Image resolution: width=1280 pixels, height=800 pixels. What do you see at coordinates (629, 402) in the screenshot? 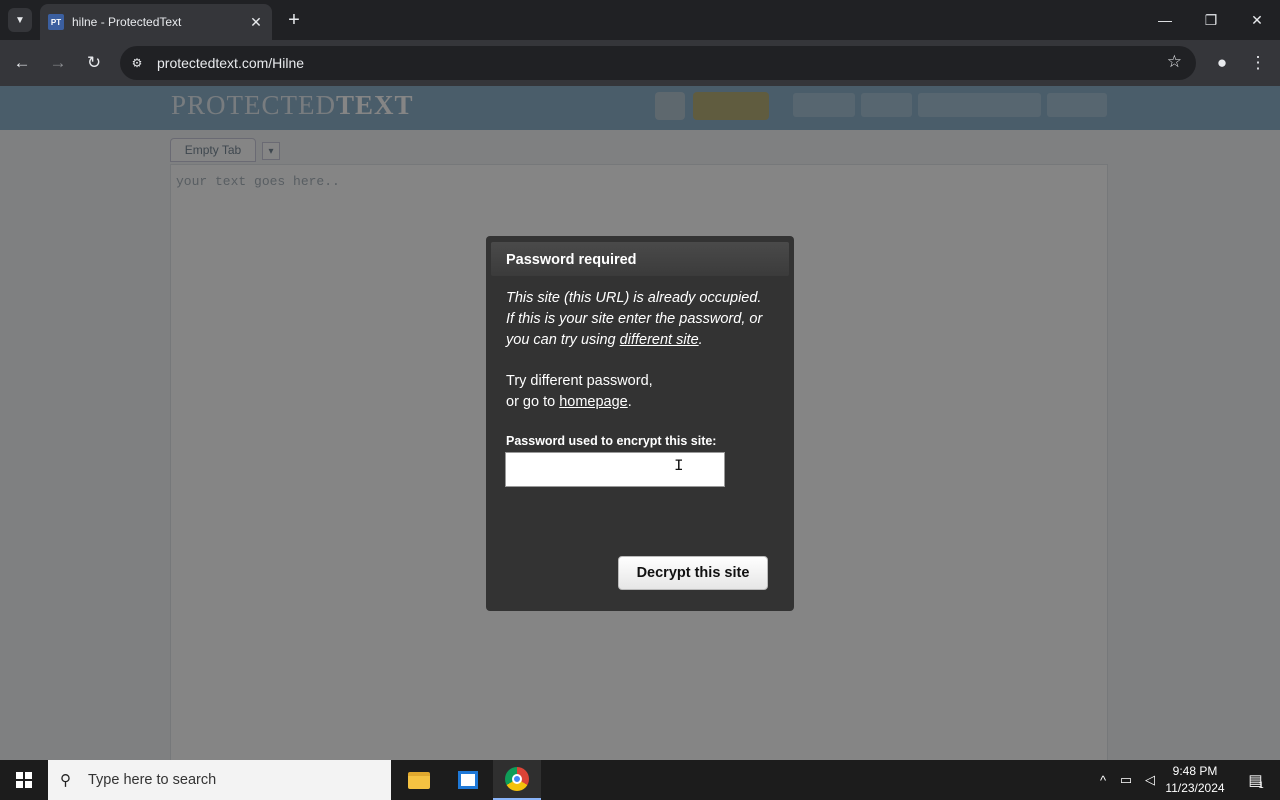
I see `retry-line-2-suffix: .` at bounding box center [629, 402].